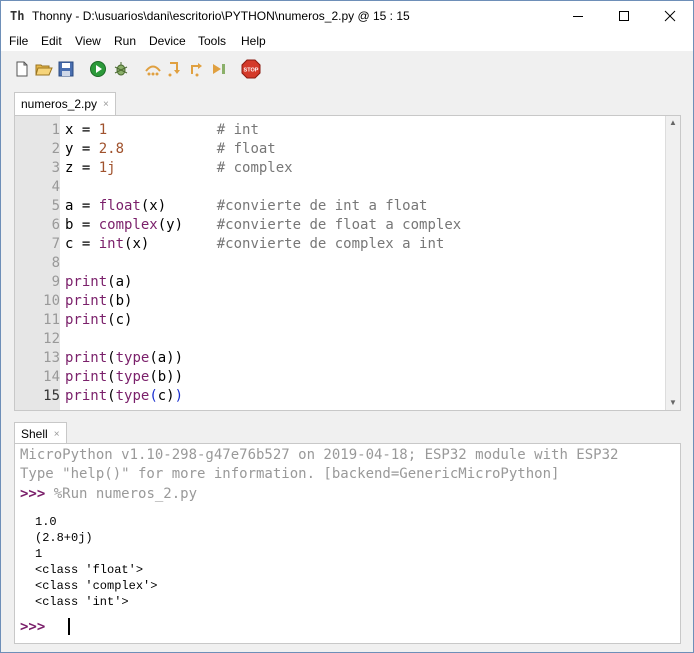 The image size is (694, 653). Describe the element at coordinates (124, 377) in the screenshot. I see `code-line: print(type(b))` at that location.